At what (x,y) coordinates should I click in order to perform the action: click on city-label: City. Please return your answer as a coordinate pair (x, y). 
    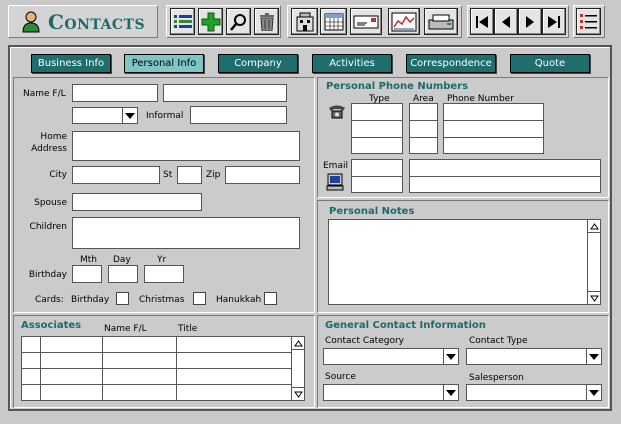
    Looking at the image, I should click on (58, 175).